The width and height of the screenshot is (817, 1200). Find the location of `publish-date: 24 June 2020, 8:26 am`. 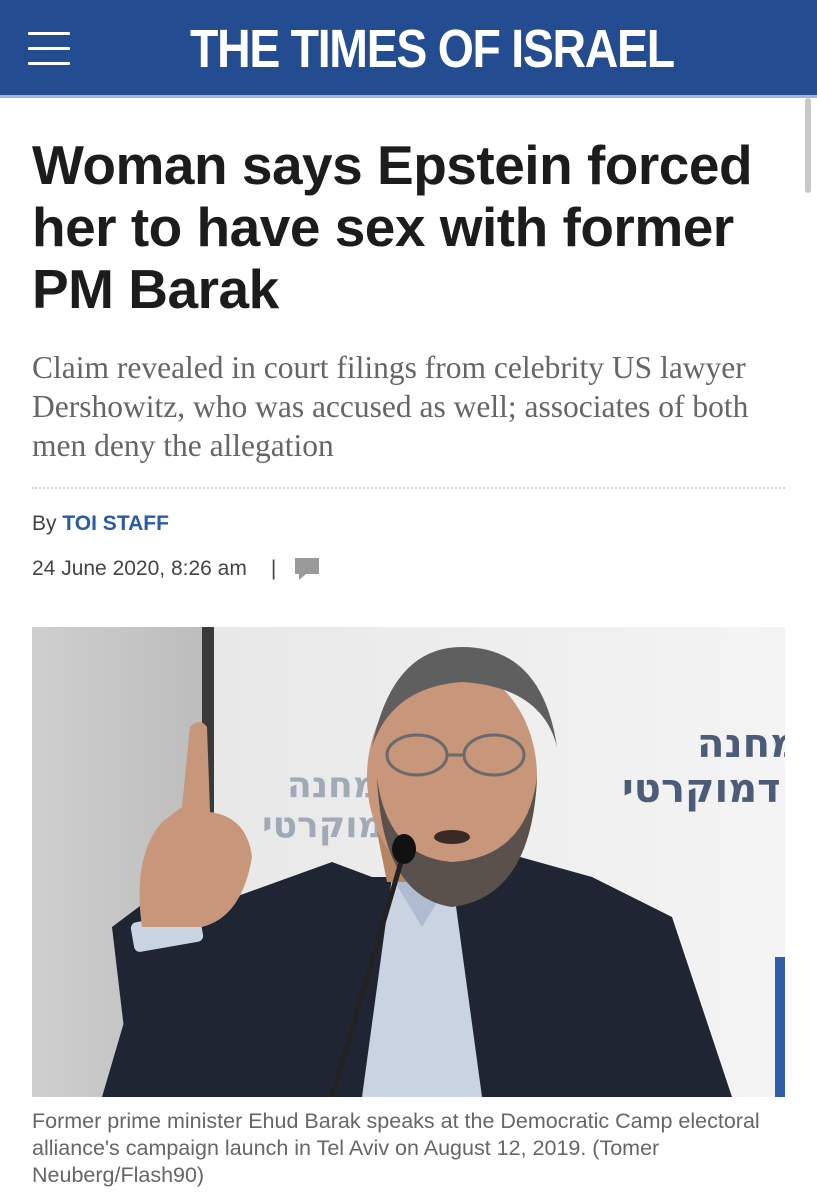

publish-date: 24 June 2020, 8:26 am is located at coordinates (139, 568).